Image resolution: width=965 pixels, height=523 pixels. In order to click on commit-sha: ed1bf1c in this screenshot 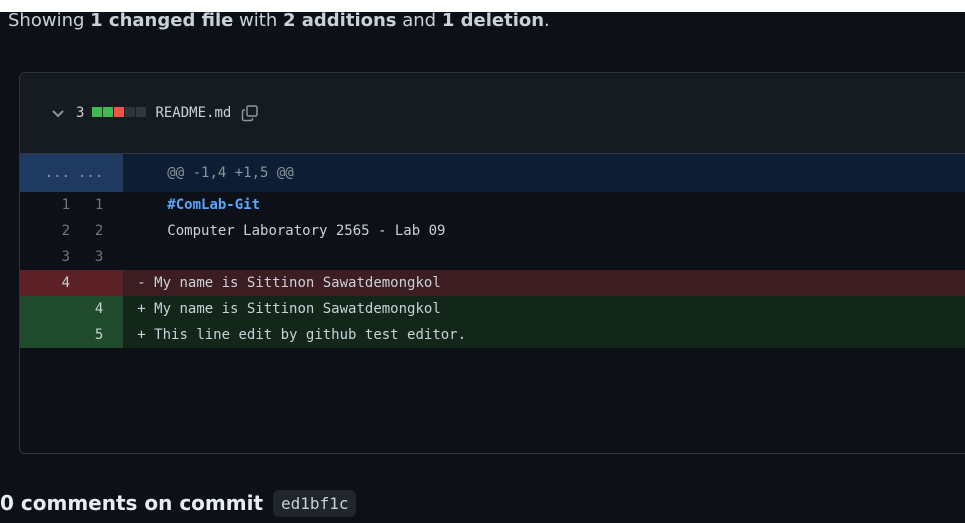, I will do `click(315, 503)`.